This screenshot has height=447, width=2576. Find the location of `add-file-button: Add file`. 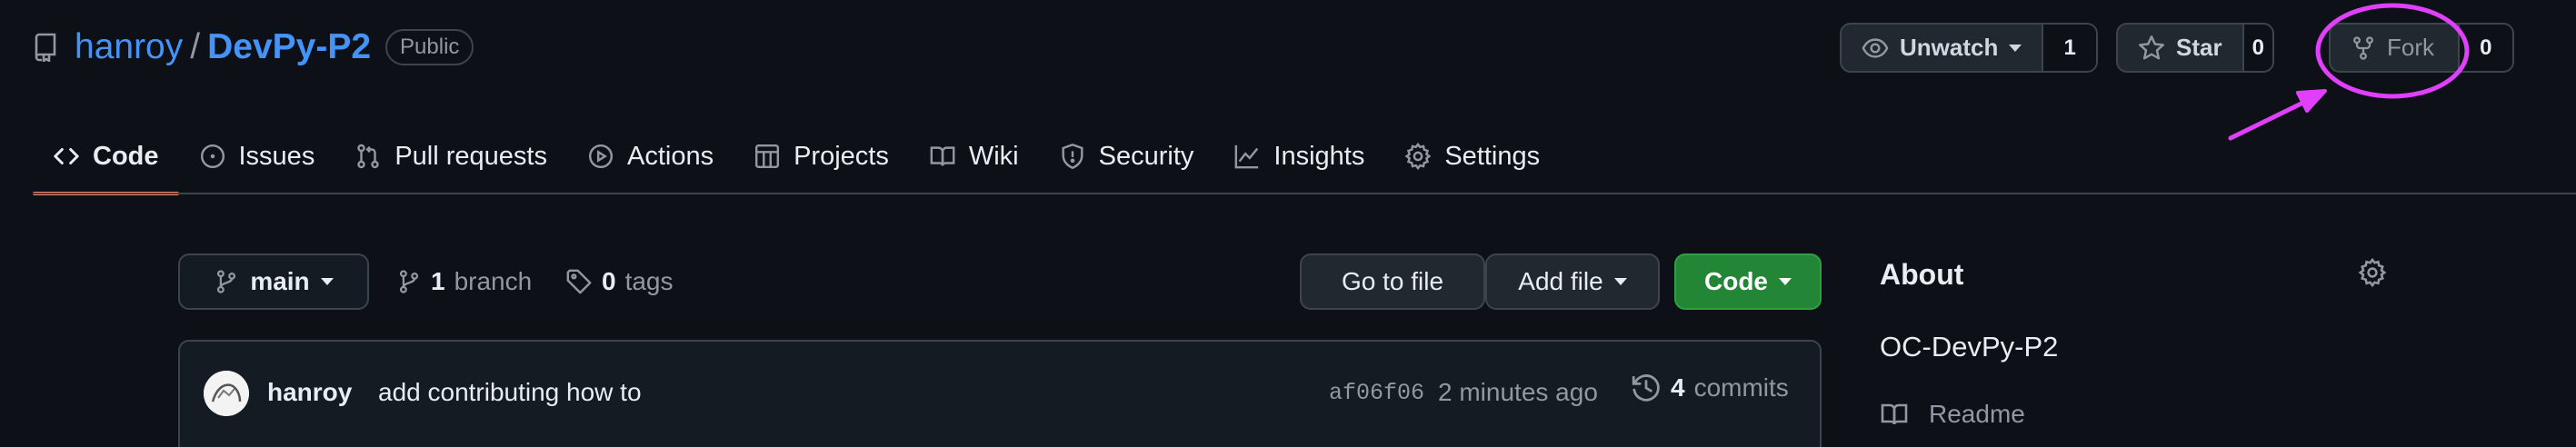

add-file-button: Add file is located at coordinates (1572, 281).